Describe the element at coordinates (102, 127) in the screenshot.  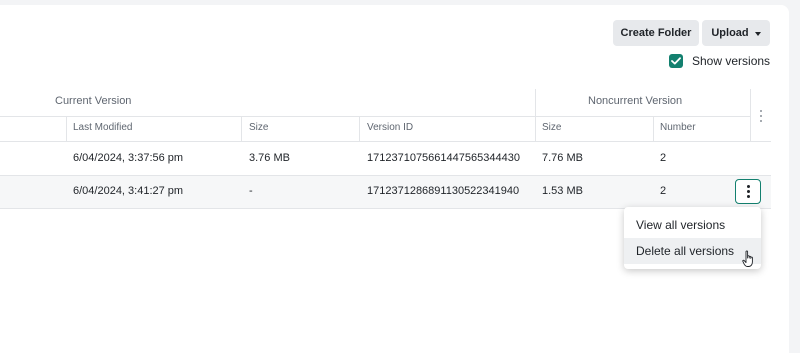
I see `column-header-last-modified: Last Modified` at that location.